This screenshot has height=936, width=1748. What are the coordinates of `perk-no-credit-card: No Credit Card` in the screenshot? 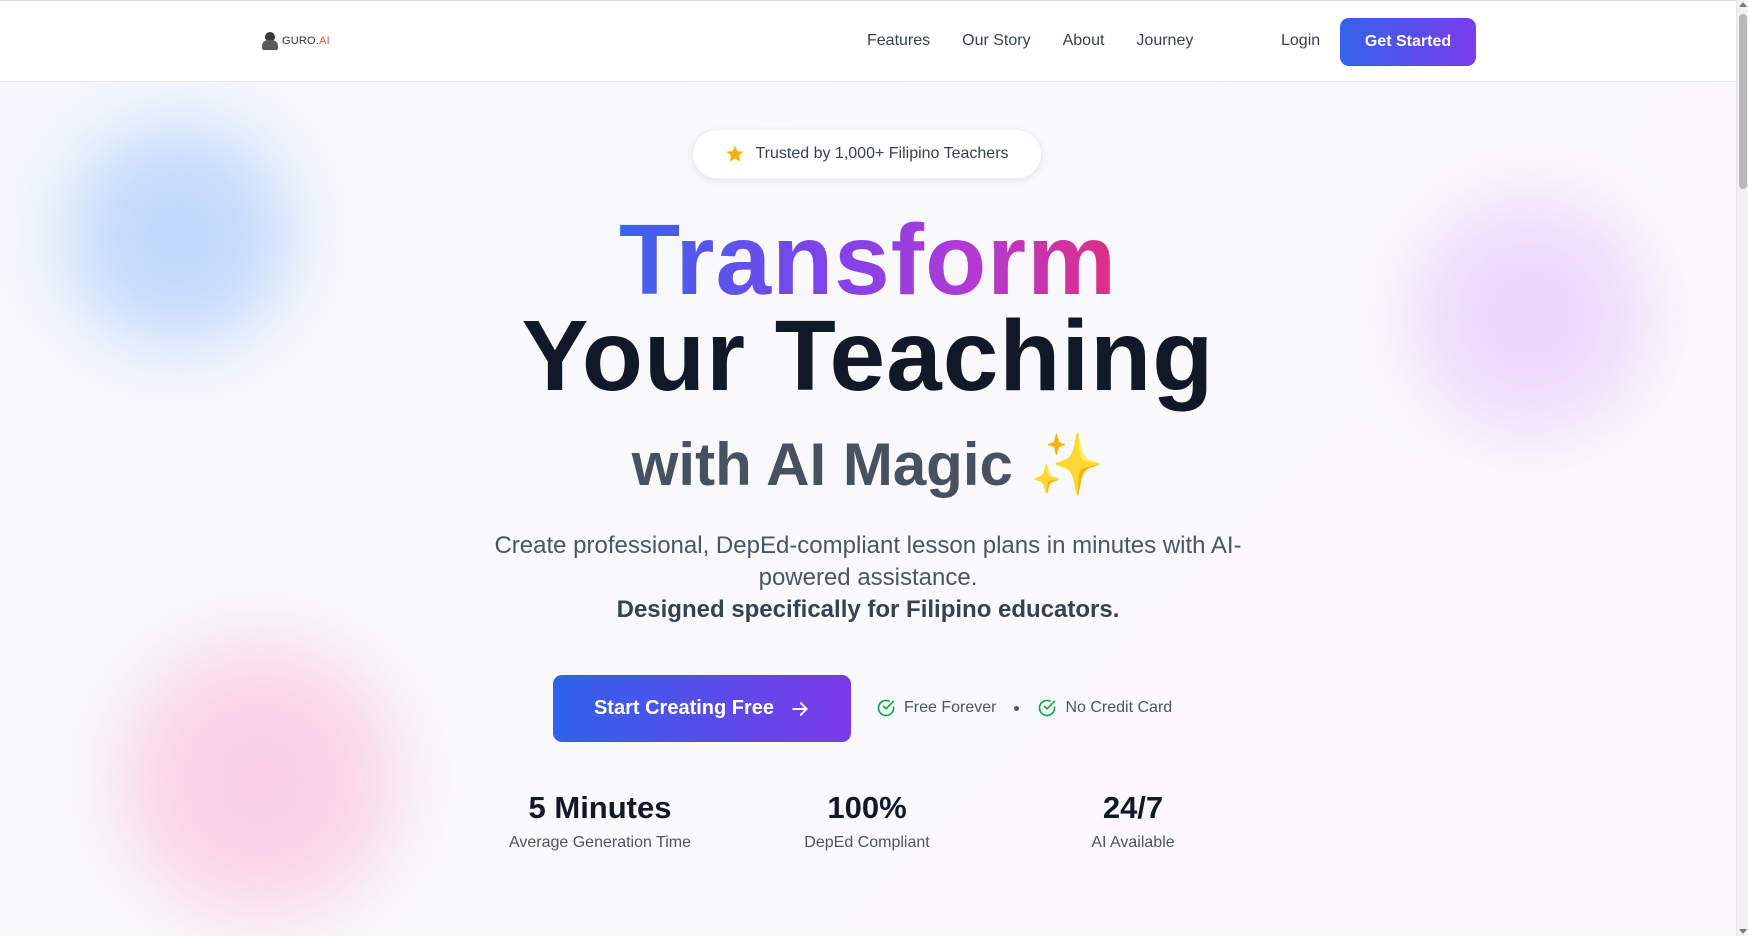 It's located at (1104, 708).